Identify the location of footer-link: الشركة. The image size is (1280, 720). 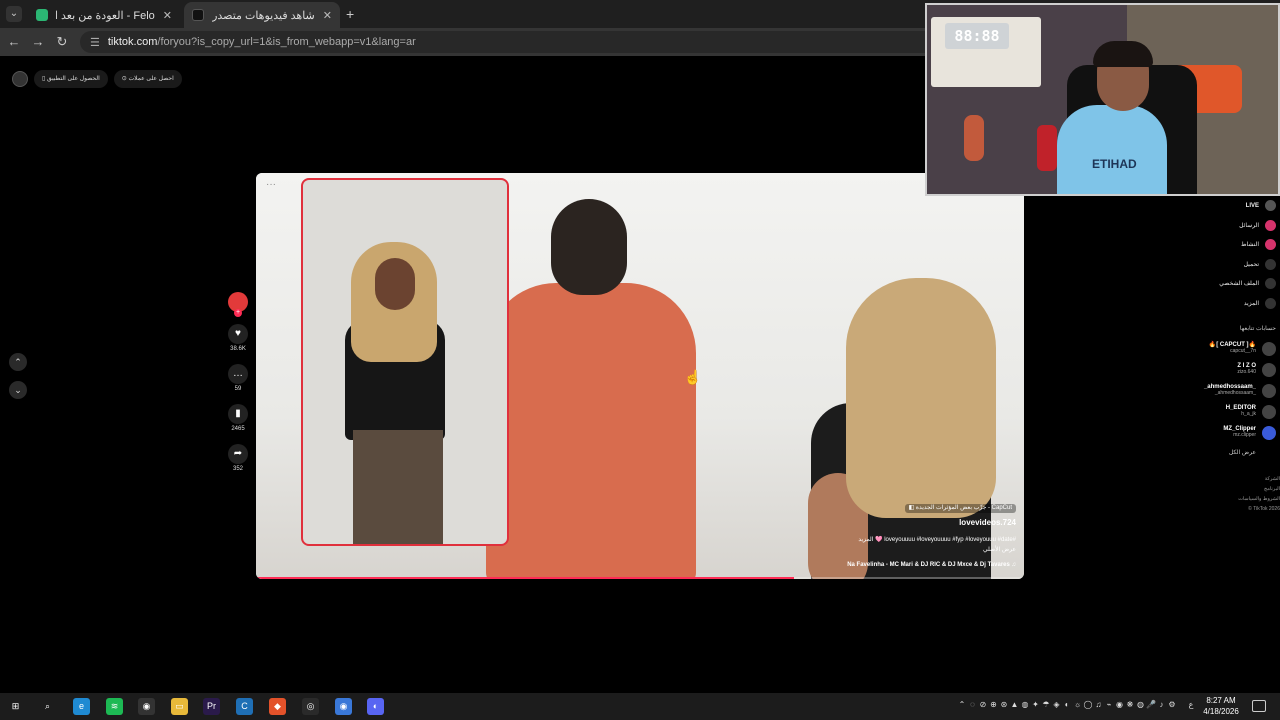
(1258, 479).